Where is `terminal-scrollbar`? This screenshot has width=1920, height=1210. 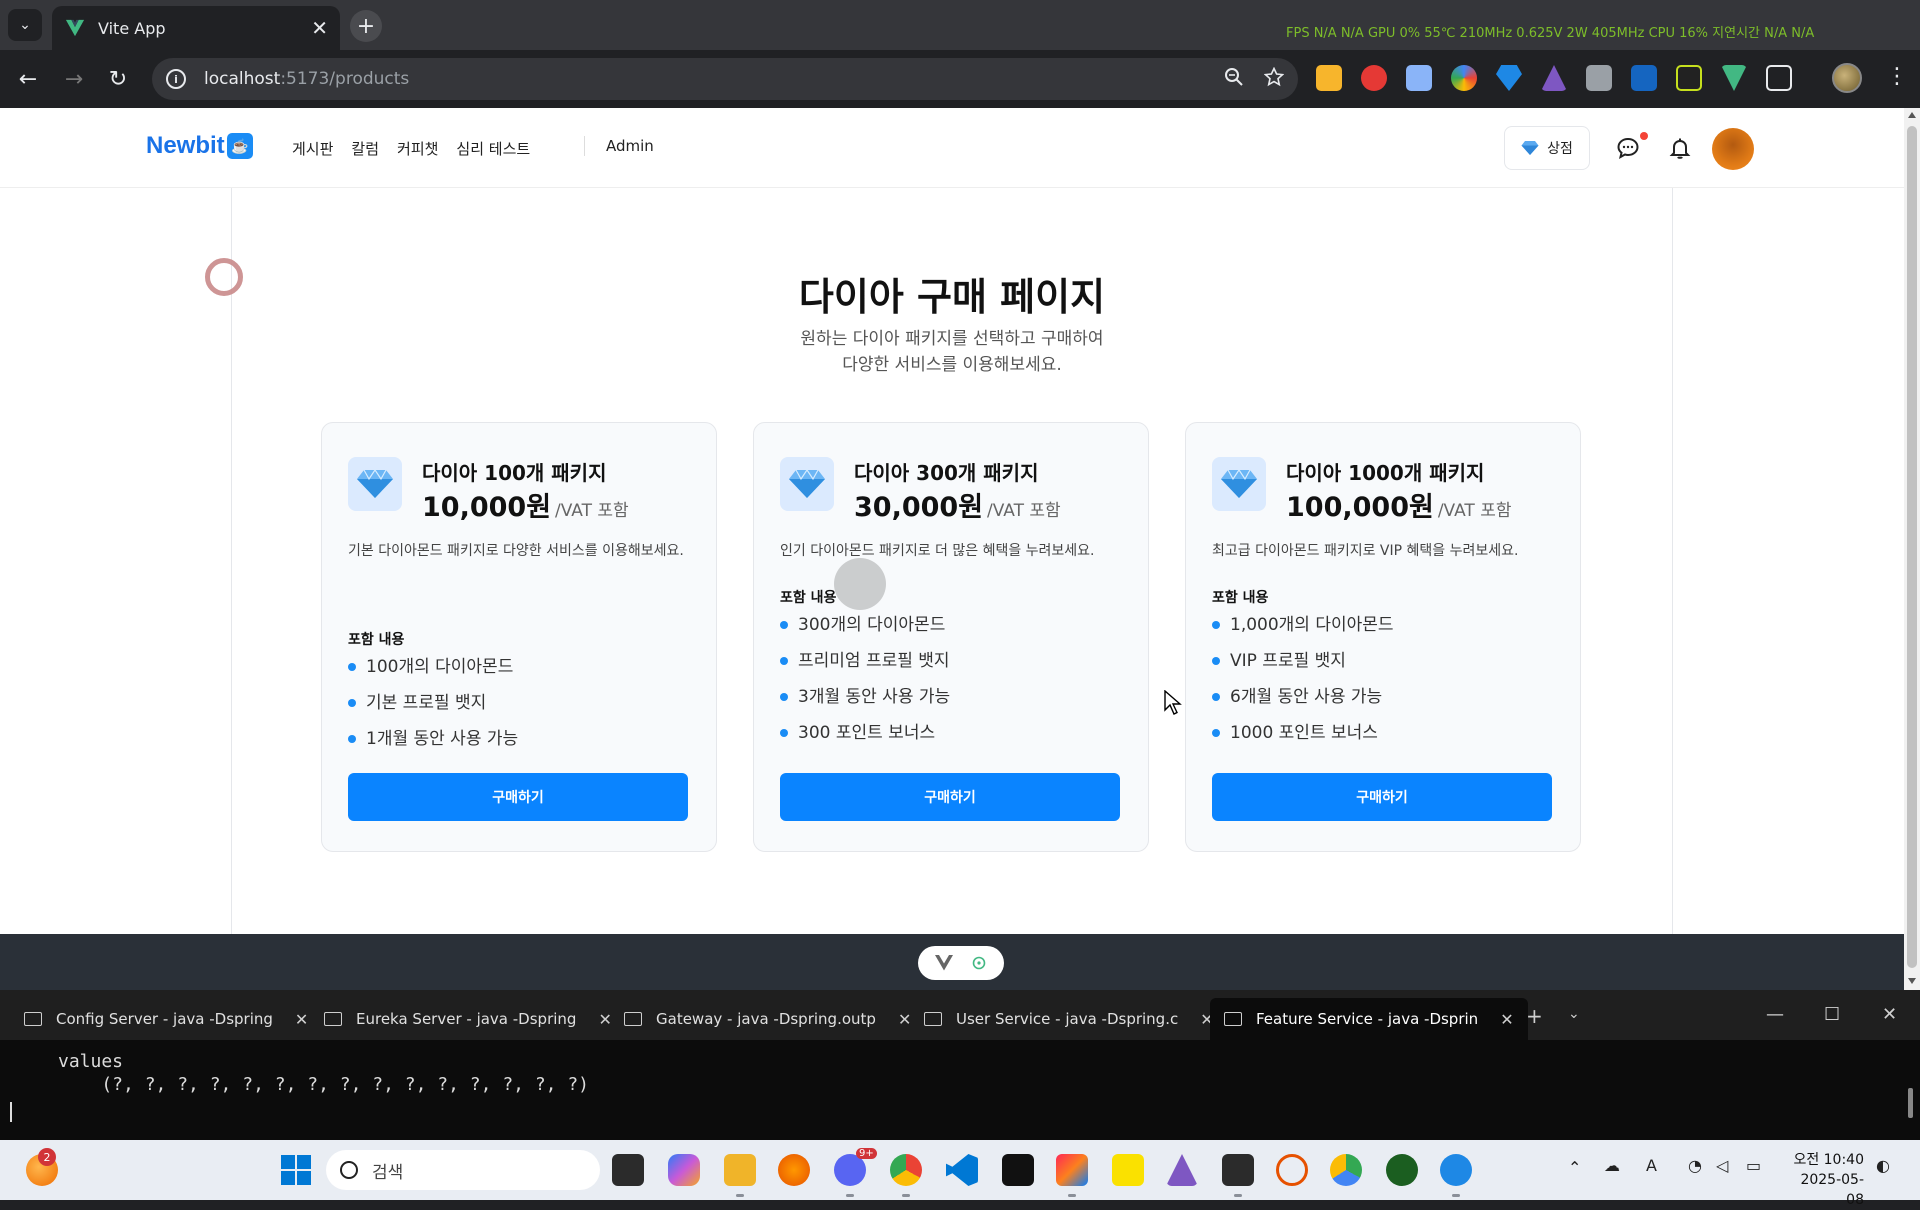 terminal-scrollbar is located at coordinates (1910, 1103).